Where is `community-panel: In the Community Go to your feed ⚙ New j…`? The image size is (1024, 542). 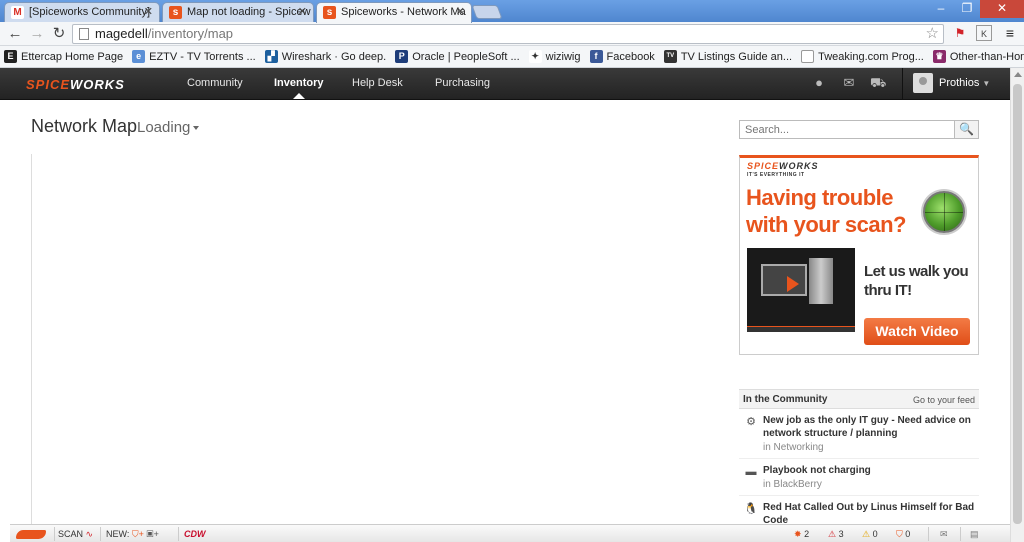 community-panel: In the Community Go to your feed ⚙ New j… is located at coordinates (859, 460).